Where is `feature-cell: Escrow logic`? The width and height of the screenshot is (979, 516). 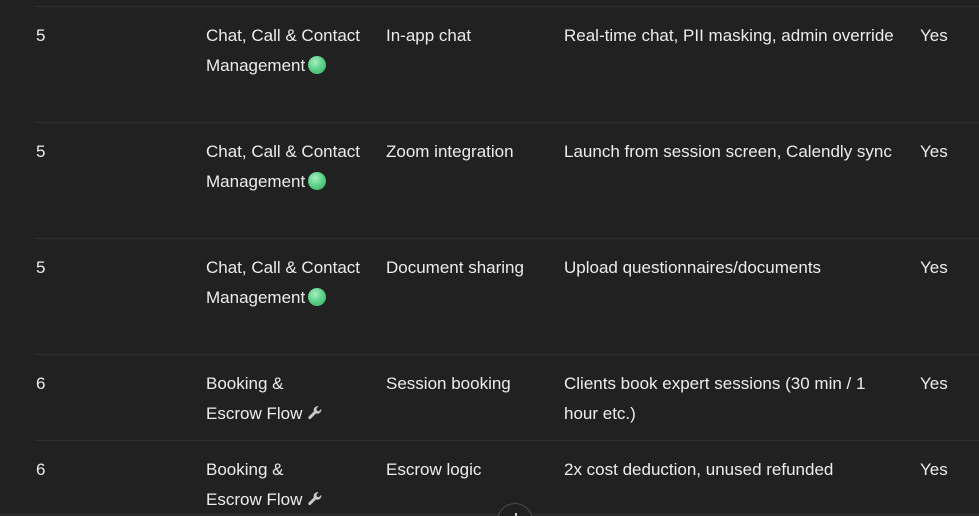 feature-cell: Escrow logic is located at coordinates (434, 469).